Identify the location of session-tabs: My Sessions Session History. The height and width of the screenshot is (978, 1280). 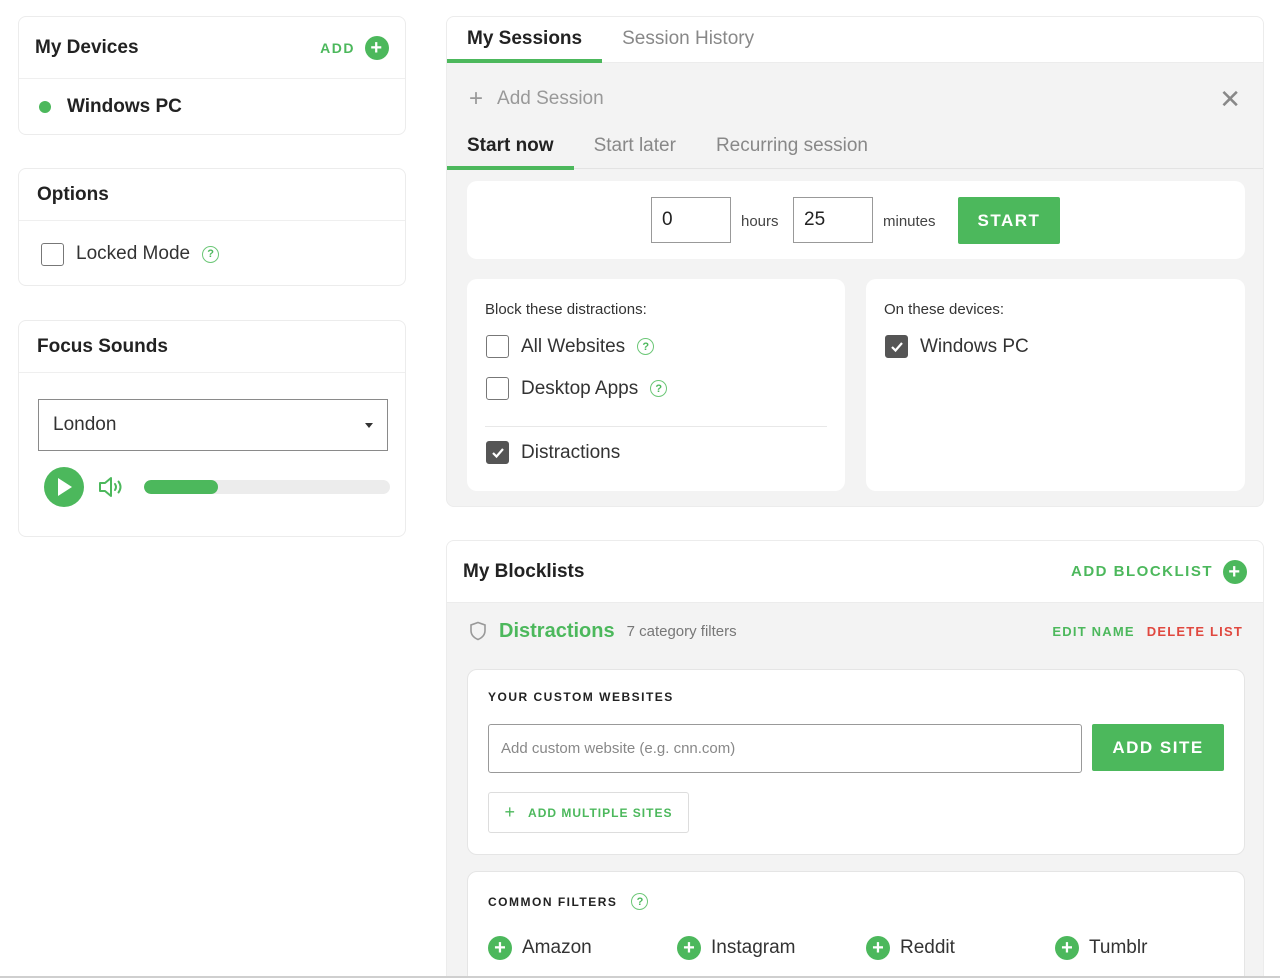
(855, 40).